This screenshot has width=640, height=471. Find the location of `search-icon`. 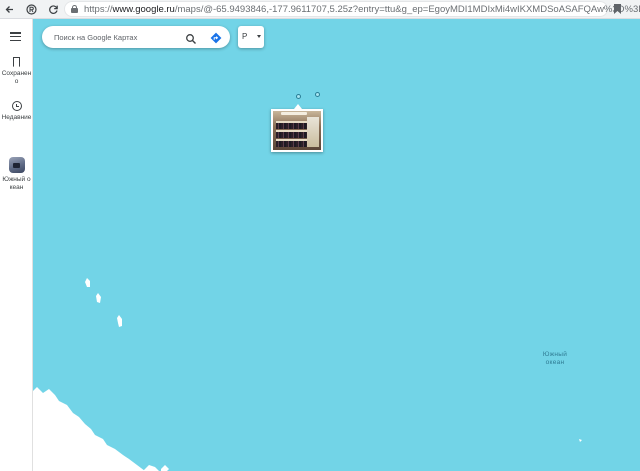

search-icon is located at coordinates (191, 38).